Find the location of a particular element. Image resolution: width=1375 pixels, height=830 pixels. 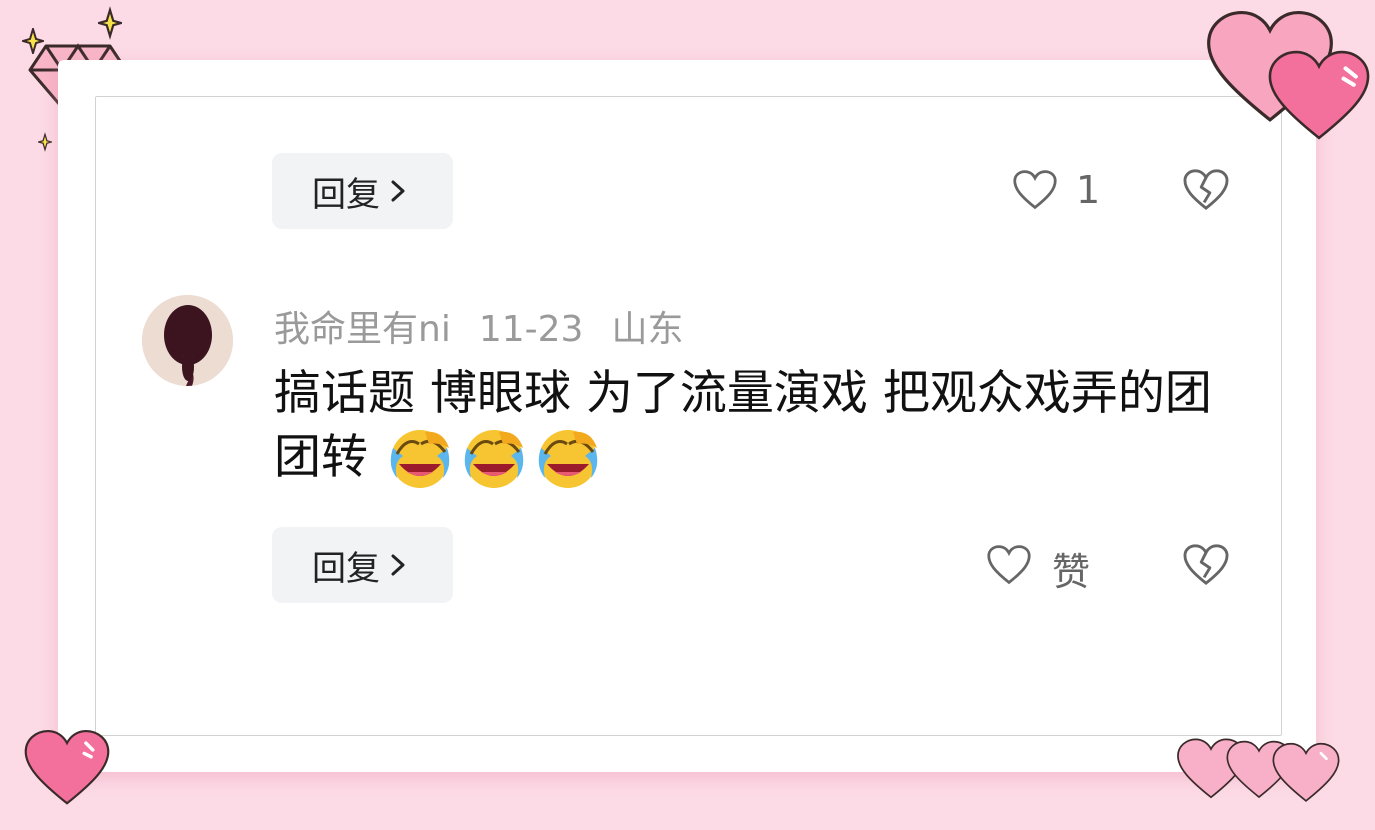

avatar is located at coordinates (187, 340).